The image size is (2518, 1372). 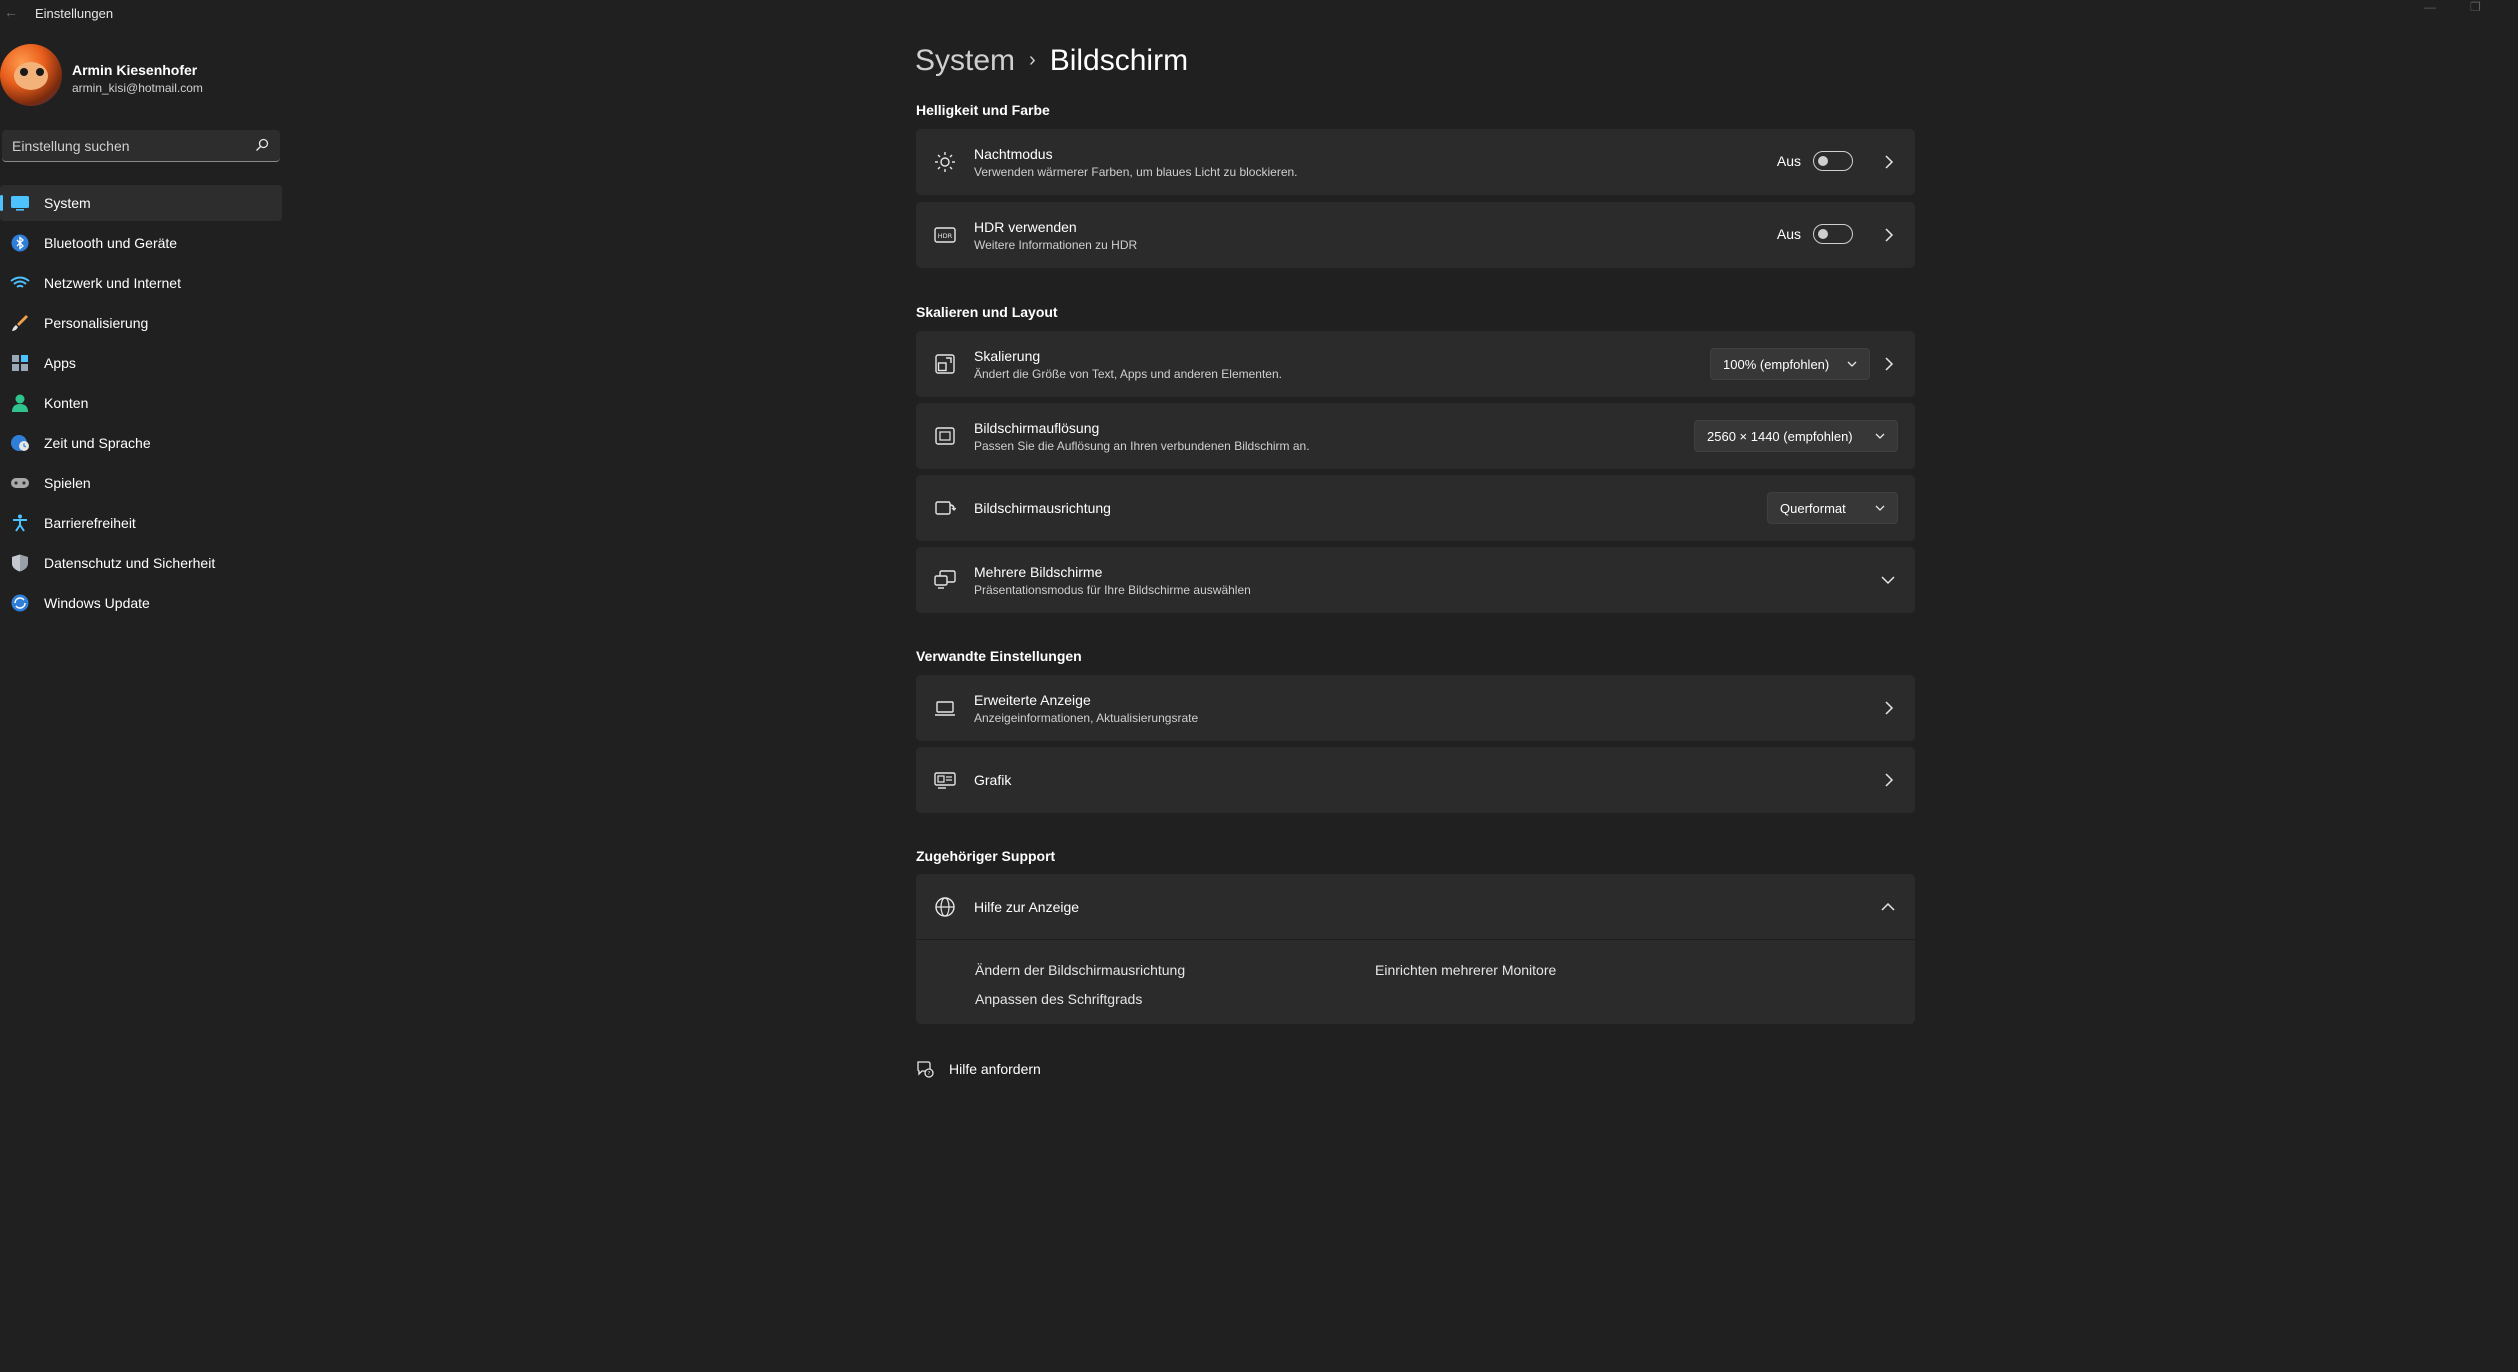 I want to click on setting-title: HDR verwenden, so click(x=1025, y=227).